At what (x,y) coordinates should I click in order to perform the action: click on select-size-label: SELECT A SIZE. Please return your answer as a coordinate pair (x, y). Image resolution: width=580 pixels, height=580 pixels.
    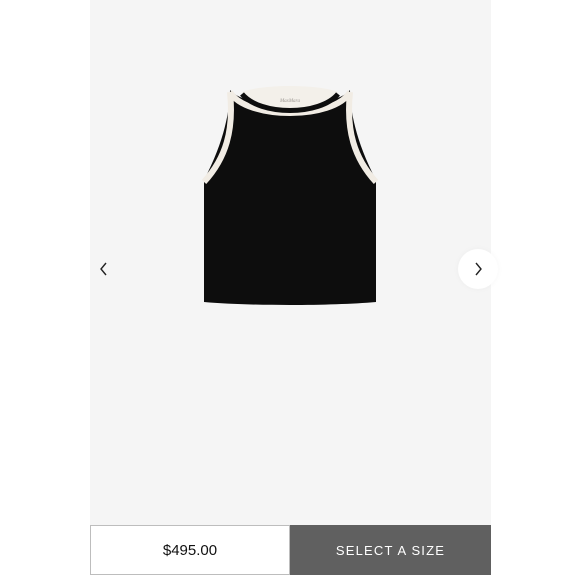
    Looking at the image, I should click on (390, 550).